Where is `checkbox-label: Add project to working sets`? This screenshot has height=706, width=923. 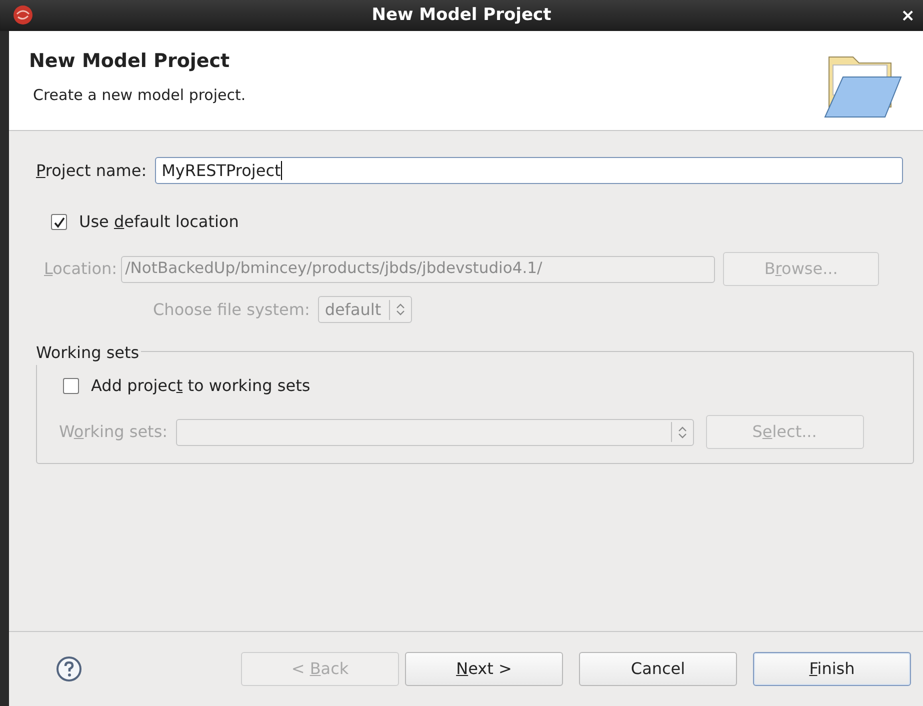
checkbox-label: Add project to working sets is located at coordinates (200, 386).